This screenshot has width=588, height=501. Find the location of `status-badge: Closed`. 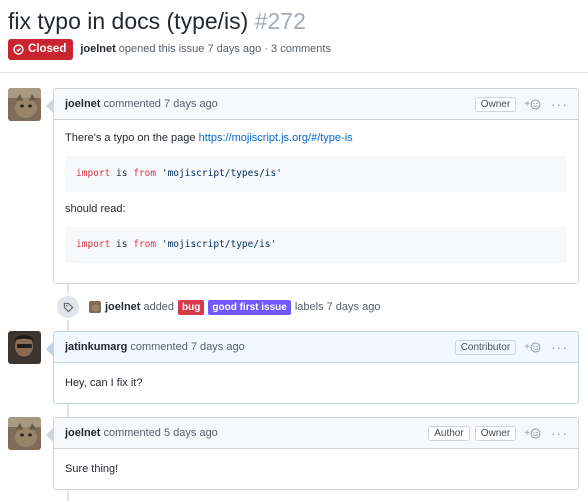

status-badge: Closed is located at coordinates (41, 49).